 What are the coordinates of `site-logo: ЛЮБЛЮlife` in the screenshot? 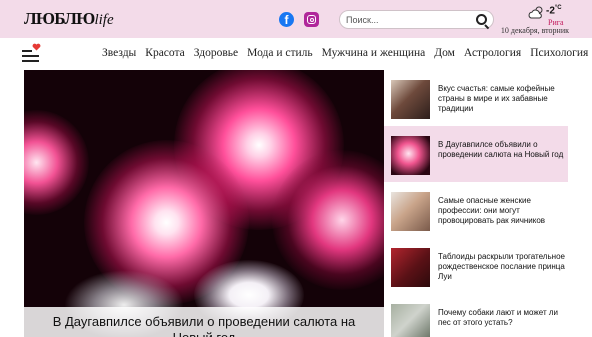 It's located at (69, 19).